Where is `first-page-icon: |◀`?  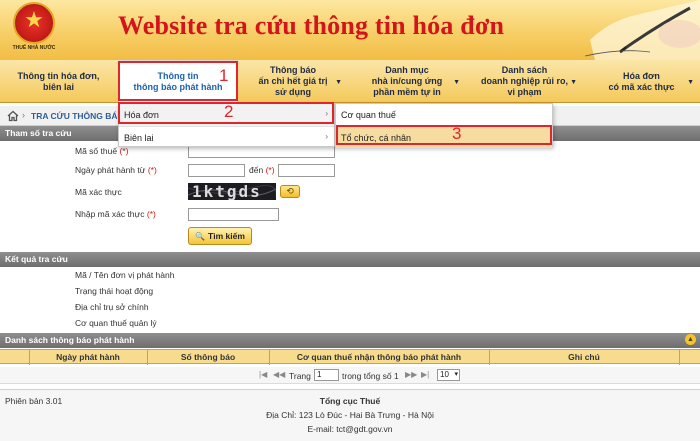 first-page-icon: |◀ is located at coordinates (263, 374).